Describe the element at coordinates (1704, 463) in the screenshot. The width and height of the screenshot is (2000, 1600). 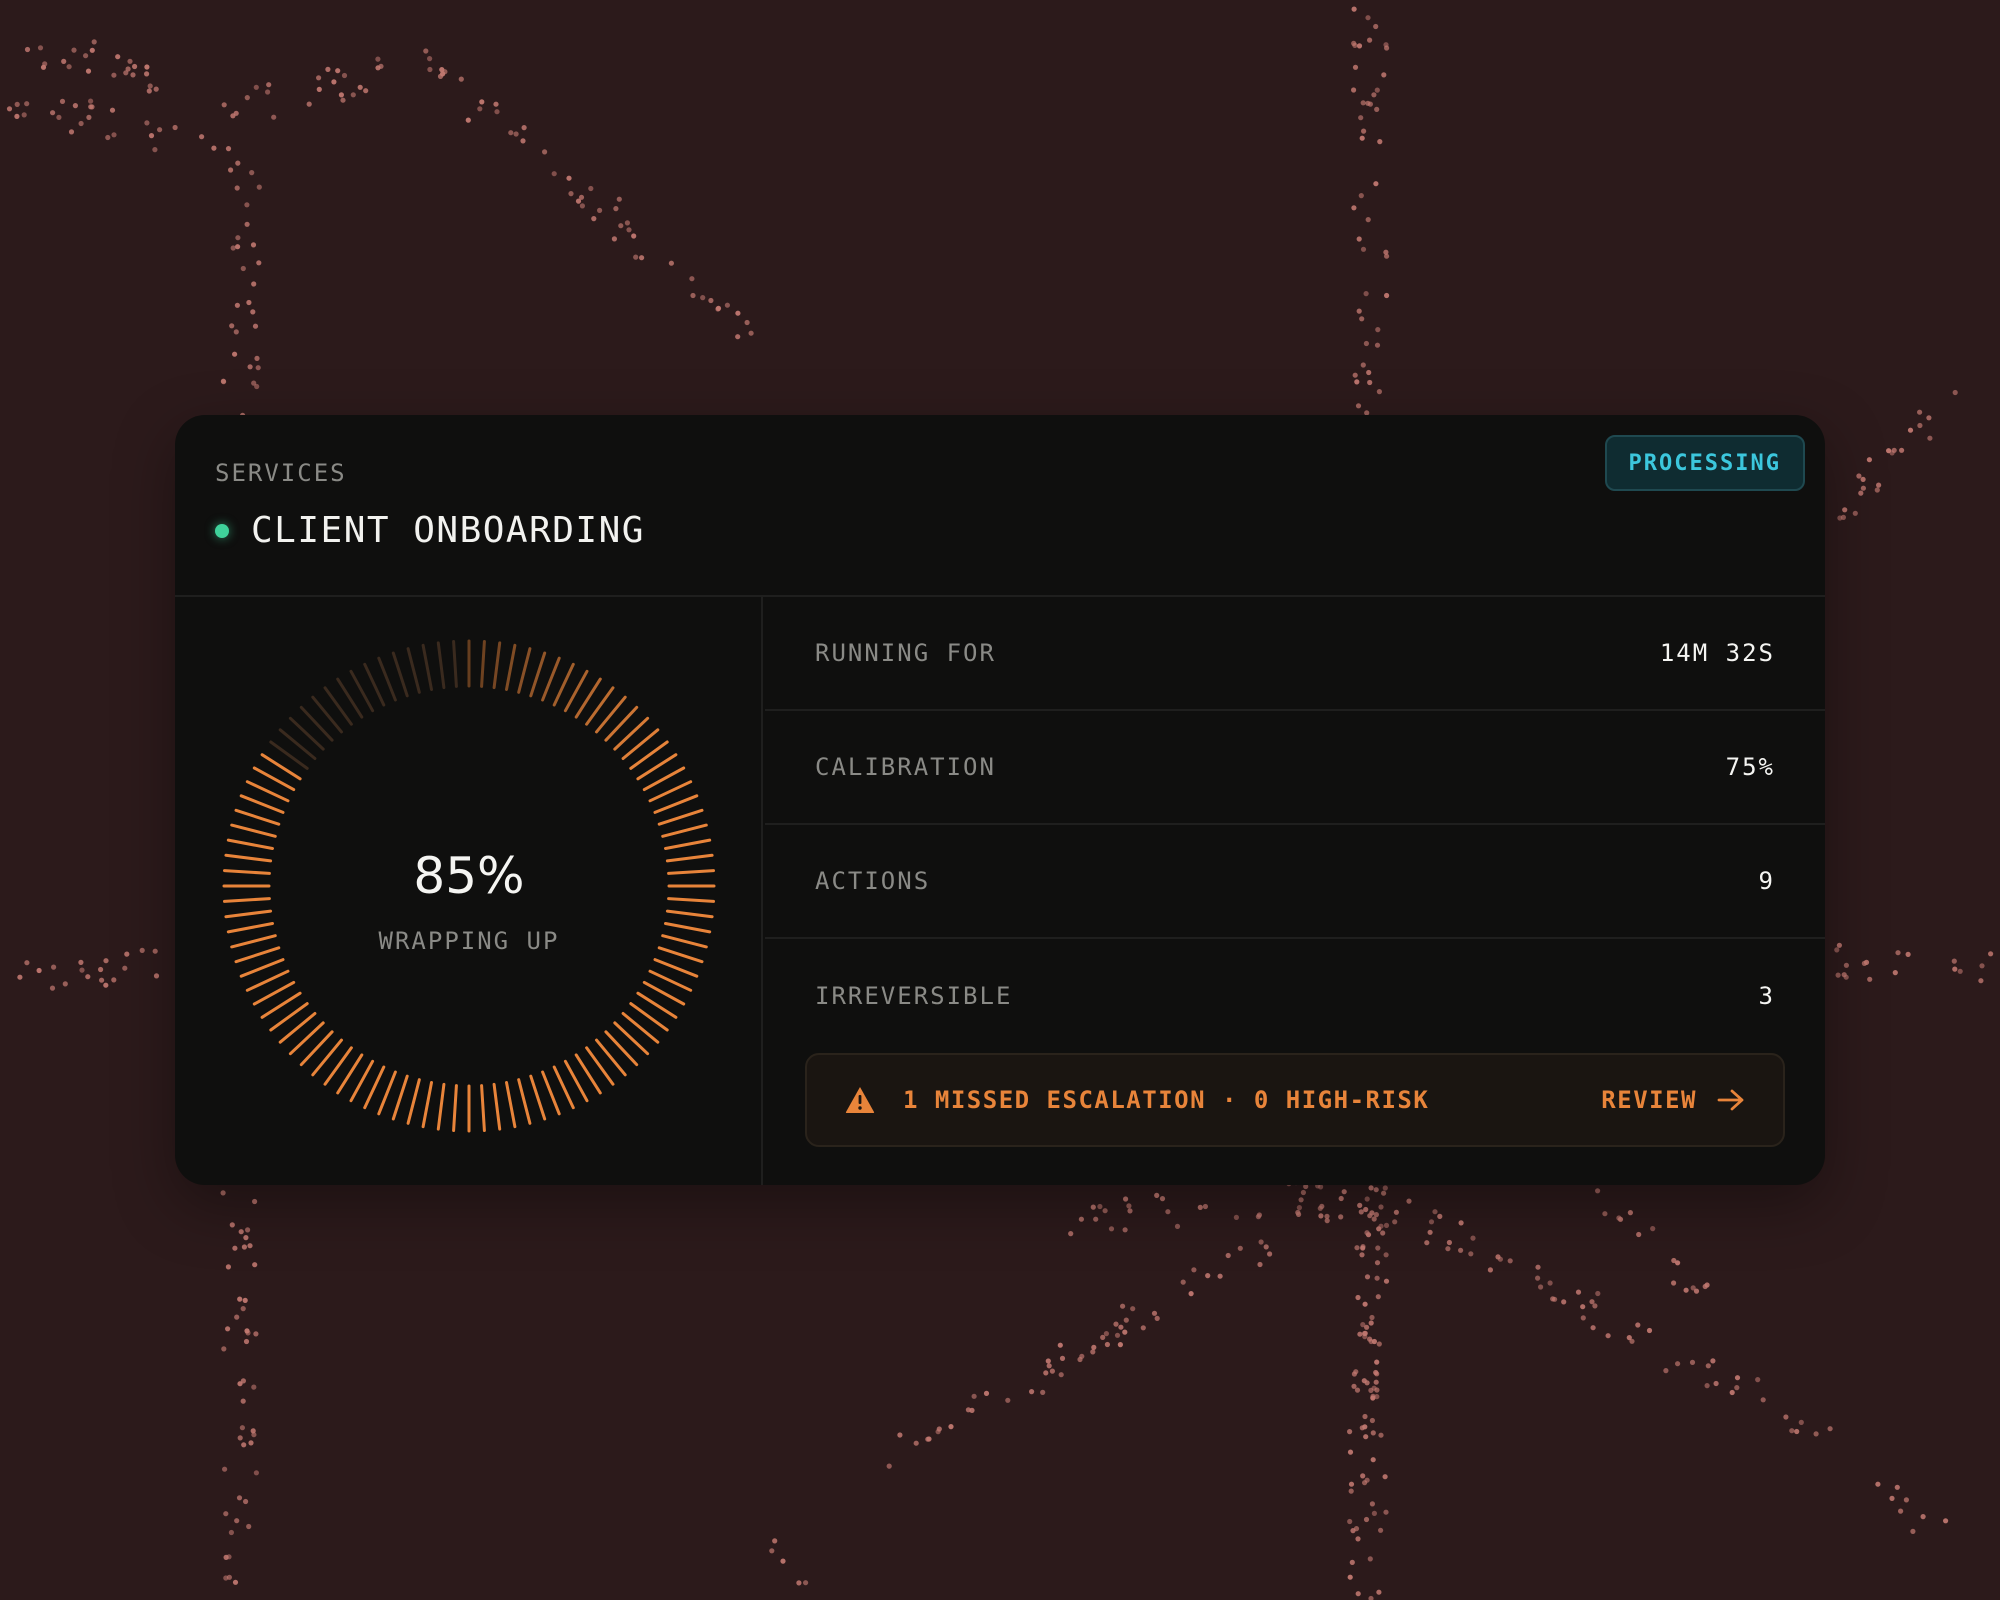
I see `status-badge: PROCESSING` at that location.